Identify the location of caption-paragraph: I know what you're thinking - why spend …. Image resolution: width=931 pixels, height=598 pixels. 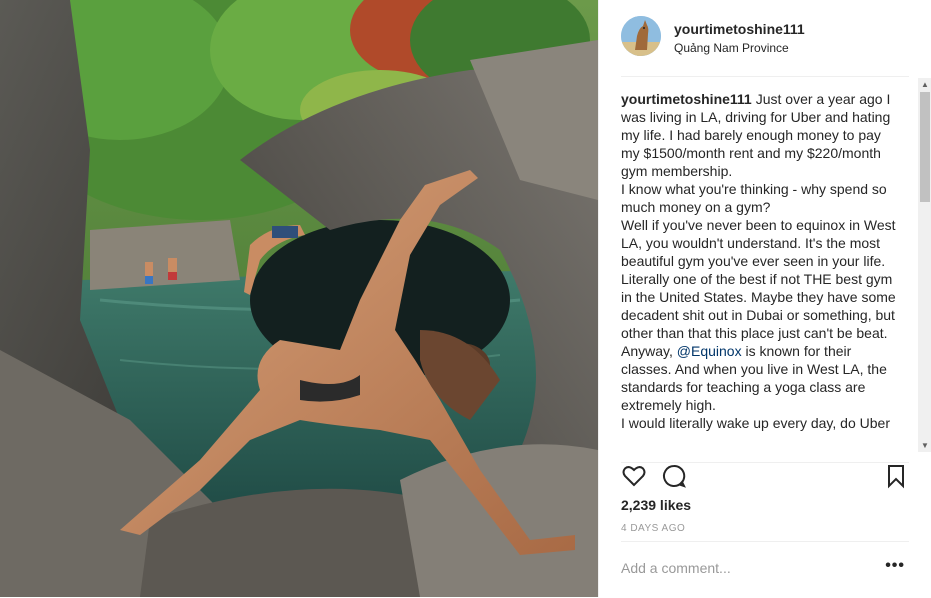
(754, 198).